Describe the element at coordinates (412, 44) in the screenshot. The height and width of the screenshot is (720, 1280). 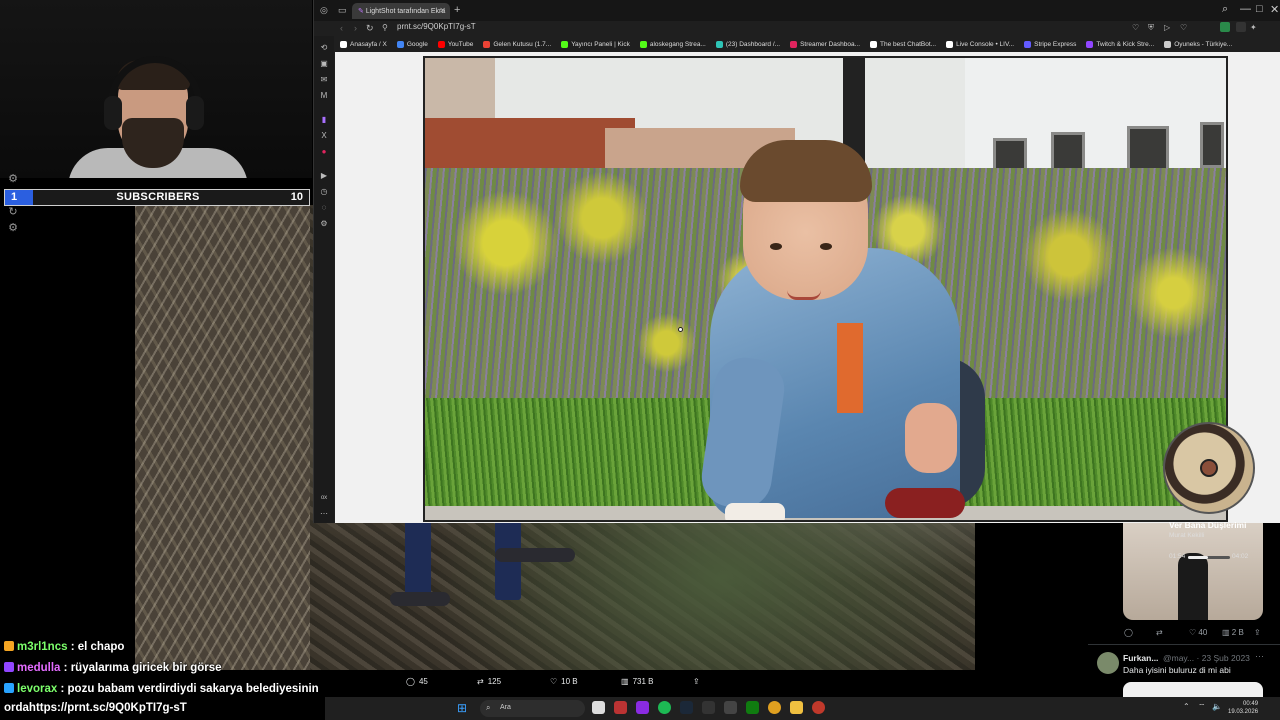
I see `bookmark-item: Google` at that location.